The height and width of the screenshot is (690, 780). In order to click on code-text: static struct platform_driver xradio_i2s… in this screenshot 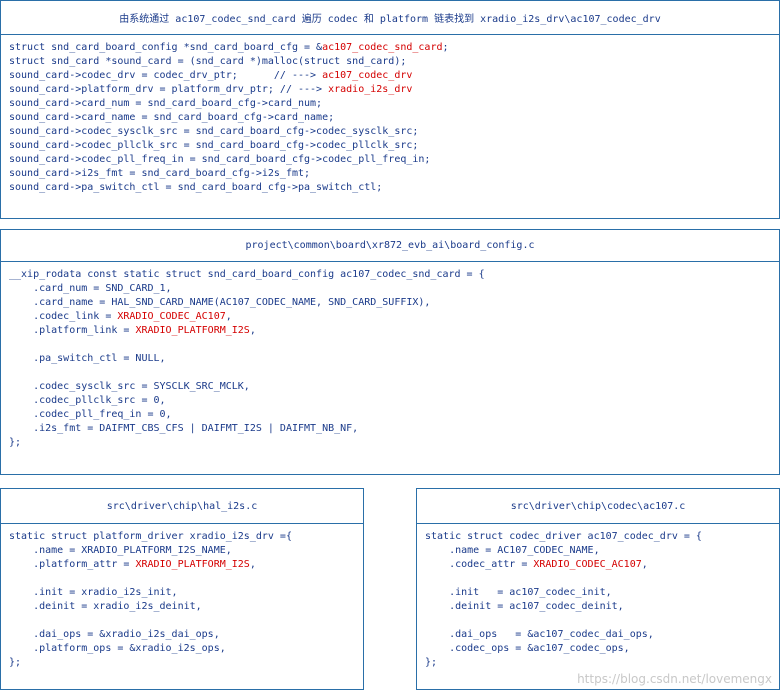, I will do `click(150, 536)`.